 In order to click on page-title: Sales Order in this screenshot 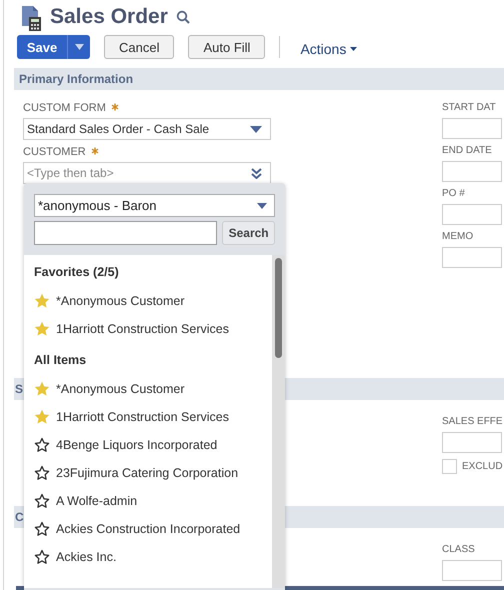, I will do `click(109, 17)`.